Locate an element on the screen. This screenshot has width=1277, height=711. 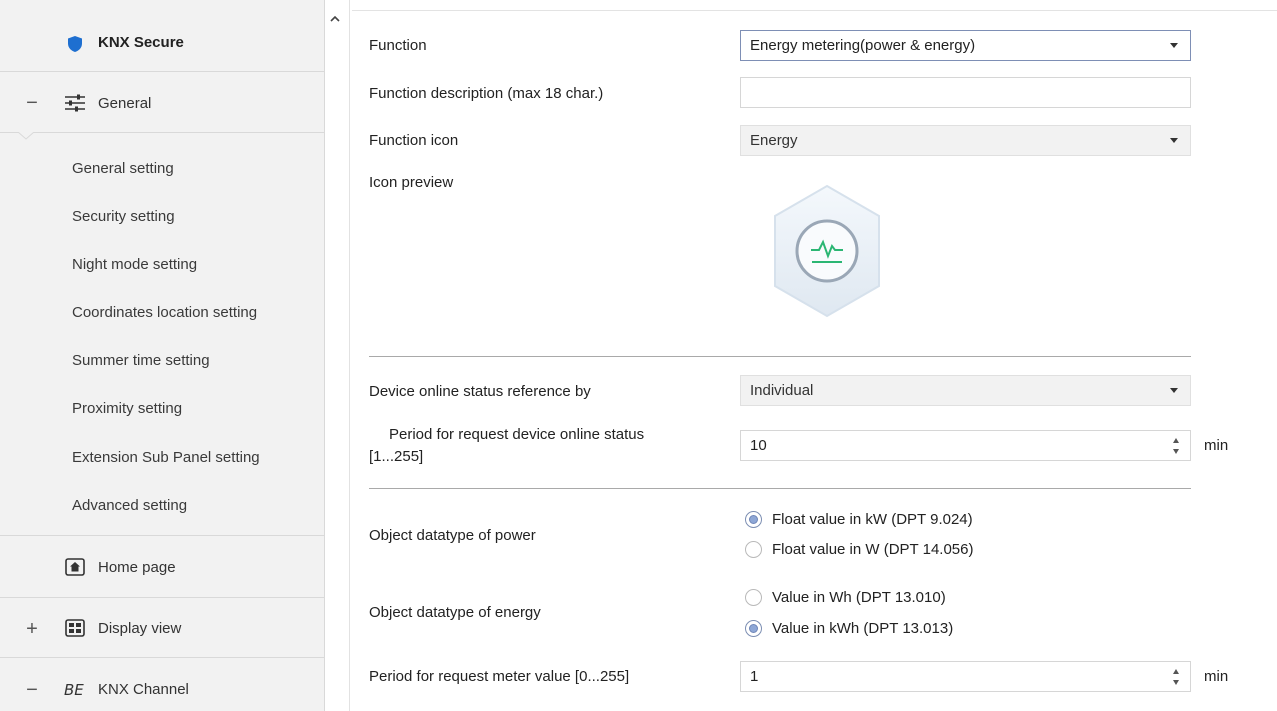
sidebar-item-knx-secure: KNX Secure is located at coordinates (162, 36).